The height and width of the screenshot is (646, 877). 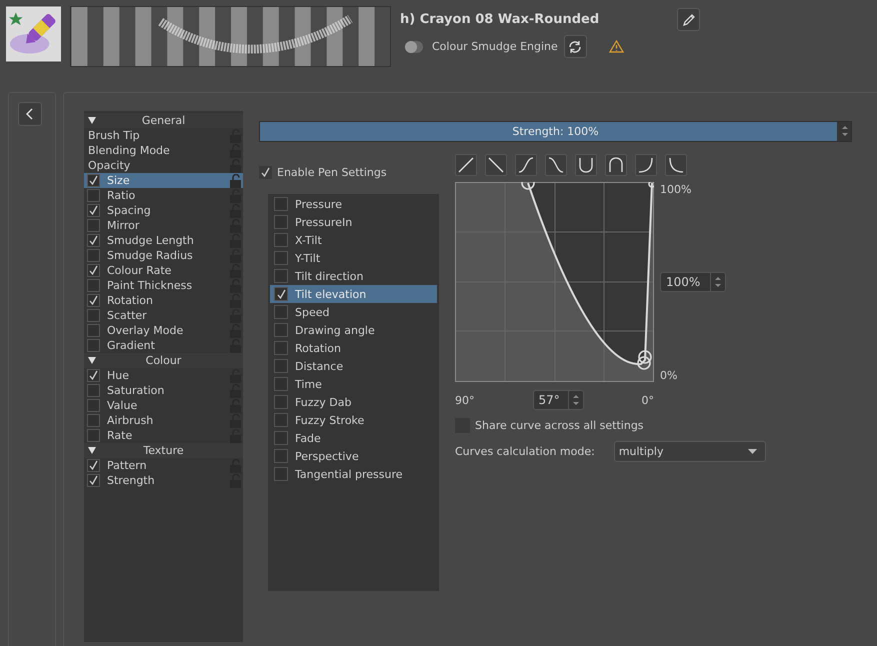 What do you see at coordinates (163, 360) in the screenshot?
I see `category-header: Colour` at bounding box center [163, 360].